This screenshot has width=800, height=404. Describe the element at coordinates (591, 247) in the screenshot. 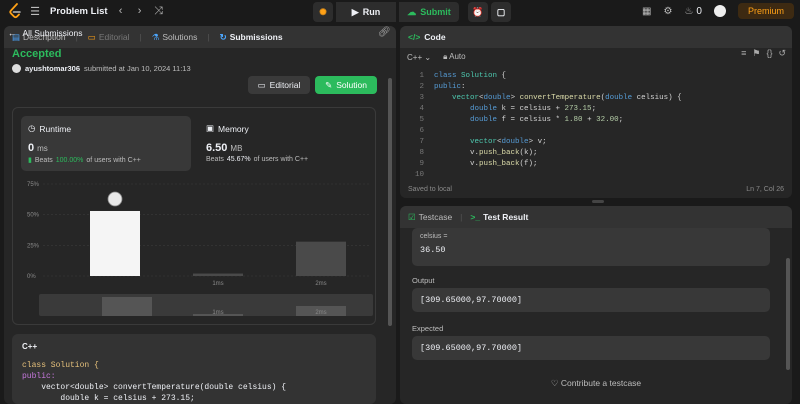

I see `input-box: celsius = 36.50` at that location.